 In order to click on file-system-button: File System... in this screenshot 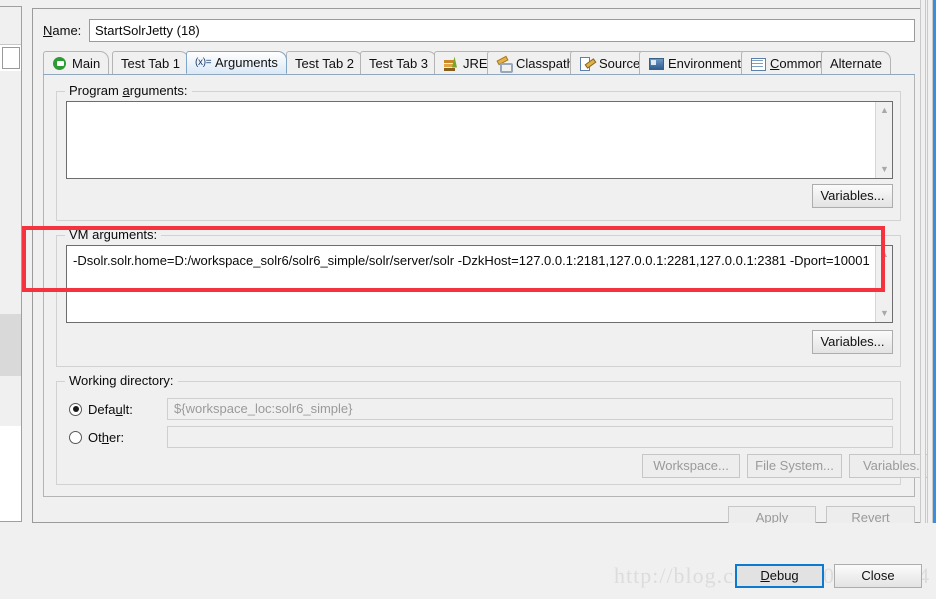, I will do `click(794, 466)`.